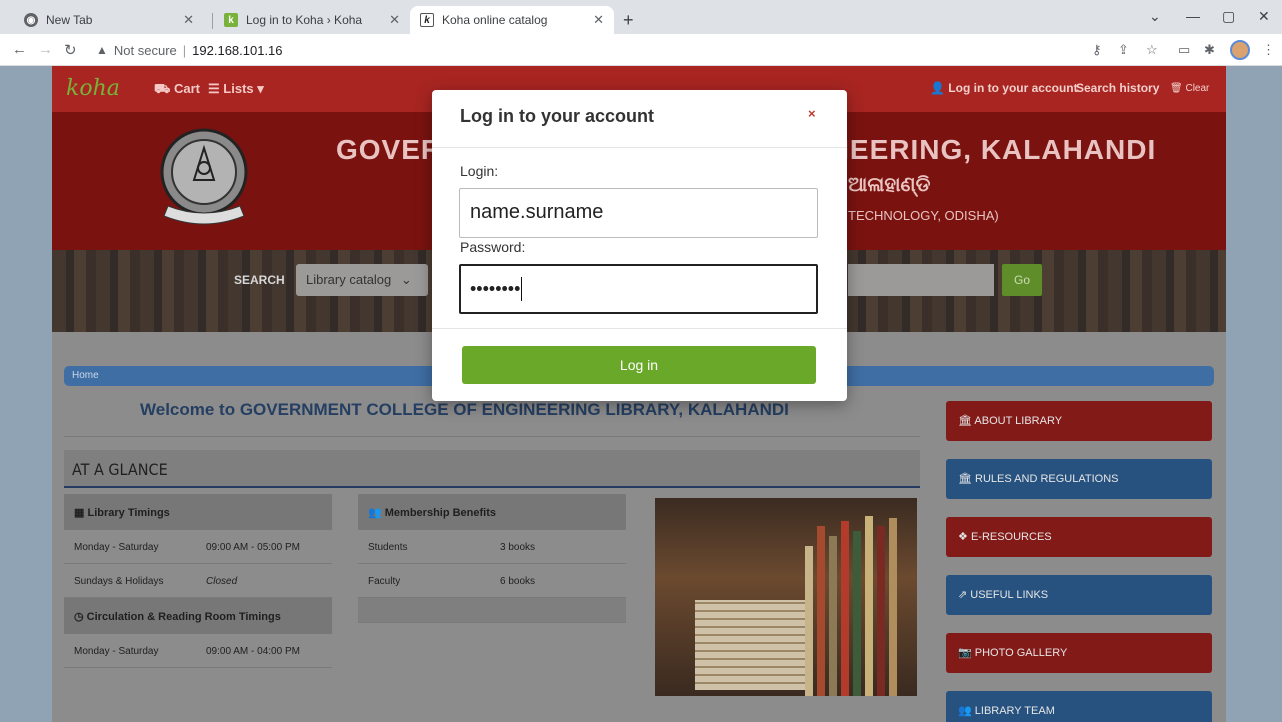  What do you see at coordinates (495, 288) in the screenshot?
I see `password-mask: ••••••••` at bounding box center [495, 288].